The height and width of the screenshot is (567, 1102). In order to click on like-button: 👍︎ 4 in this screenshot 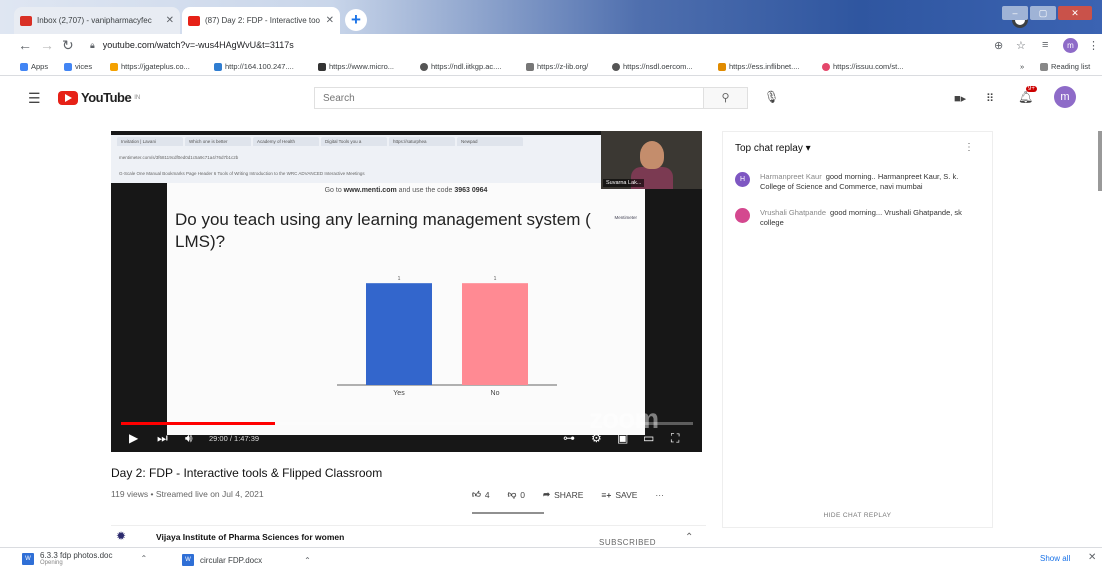, I will do `click(481, 494)`.